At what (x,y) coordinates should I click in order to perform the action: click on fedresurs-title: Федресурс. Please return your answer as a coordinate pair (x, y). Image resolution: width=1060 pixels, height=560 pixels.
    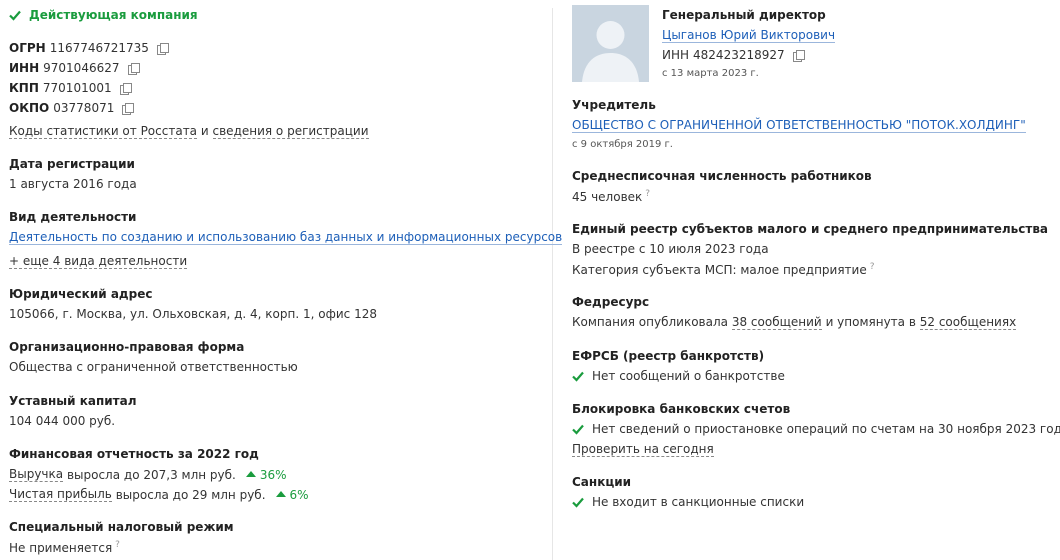
    Looking at the image, I should click on (611, 302).